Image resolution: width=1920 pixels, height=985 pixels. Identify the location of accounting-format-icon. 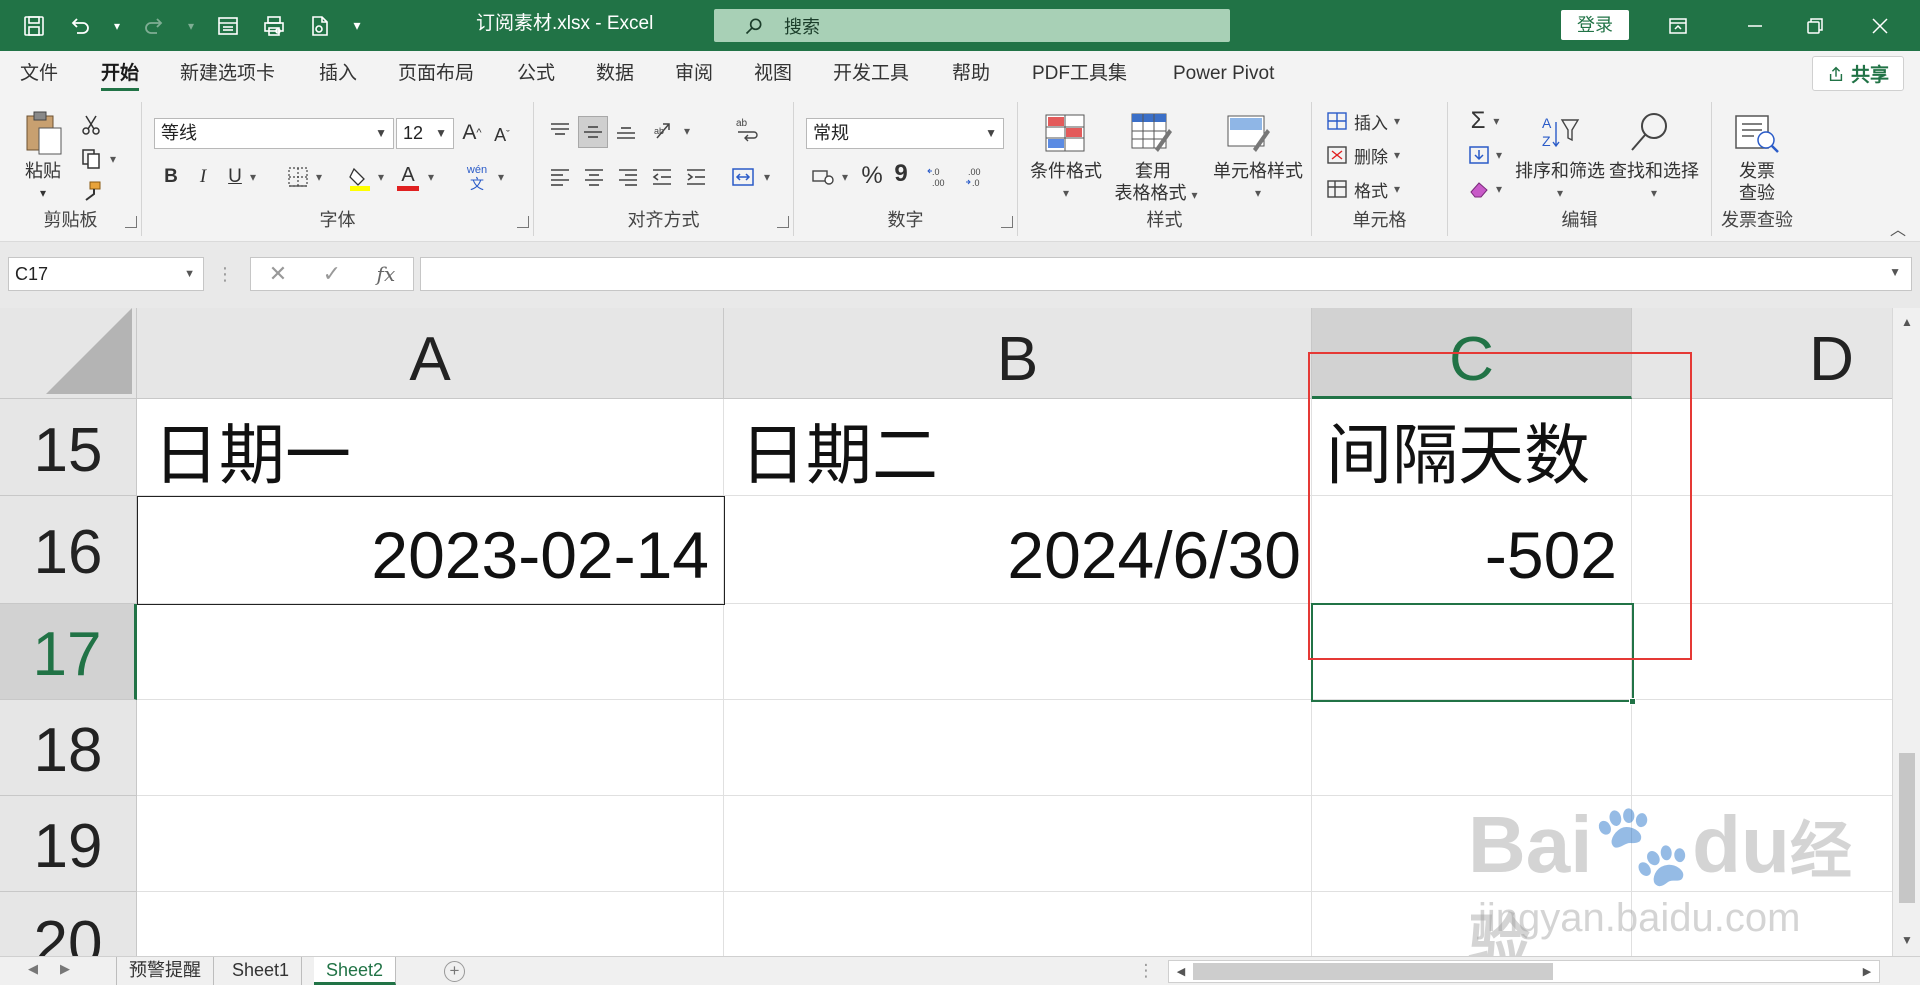
(823, 177).